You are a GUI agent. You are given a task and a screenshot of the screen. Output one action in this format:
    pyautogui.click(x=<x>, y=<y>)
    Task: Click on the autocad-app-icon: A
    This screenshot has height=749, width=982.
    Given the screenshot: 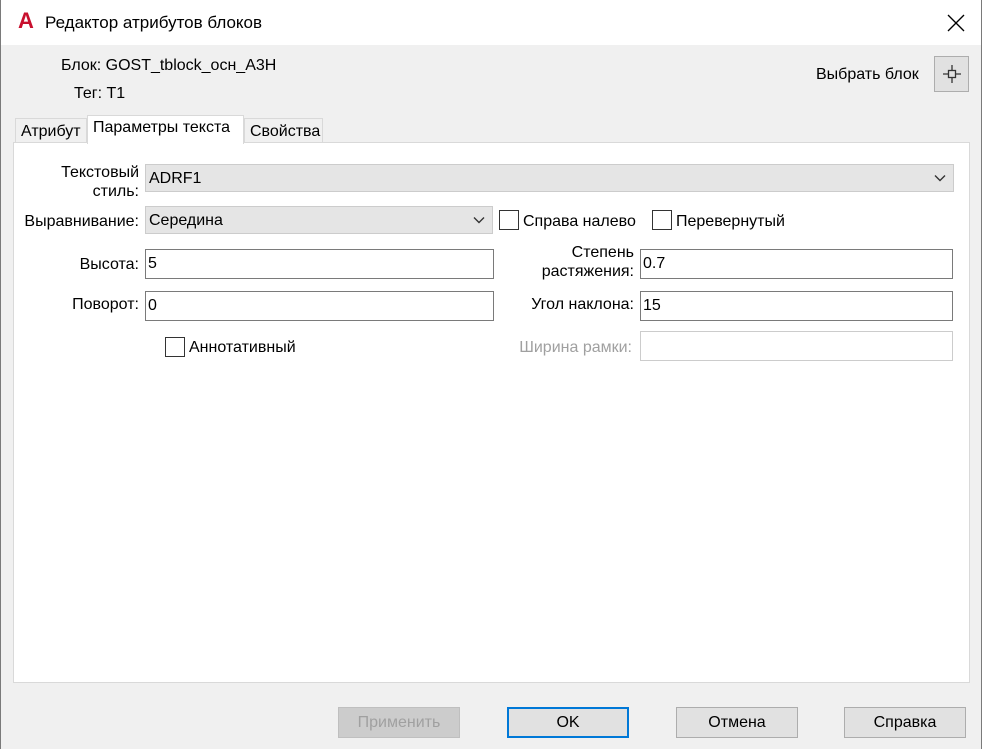 What is the action you would take?
    pyautogui.click(x=26, y=20)
    